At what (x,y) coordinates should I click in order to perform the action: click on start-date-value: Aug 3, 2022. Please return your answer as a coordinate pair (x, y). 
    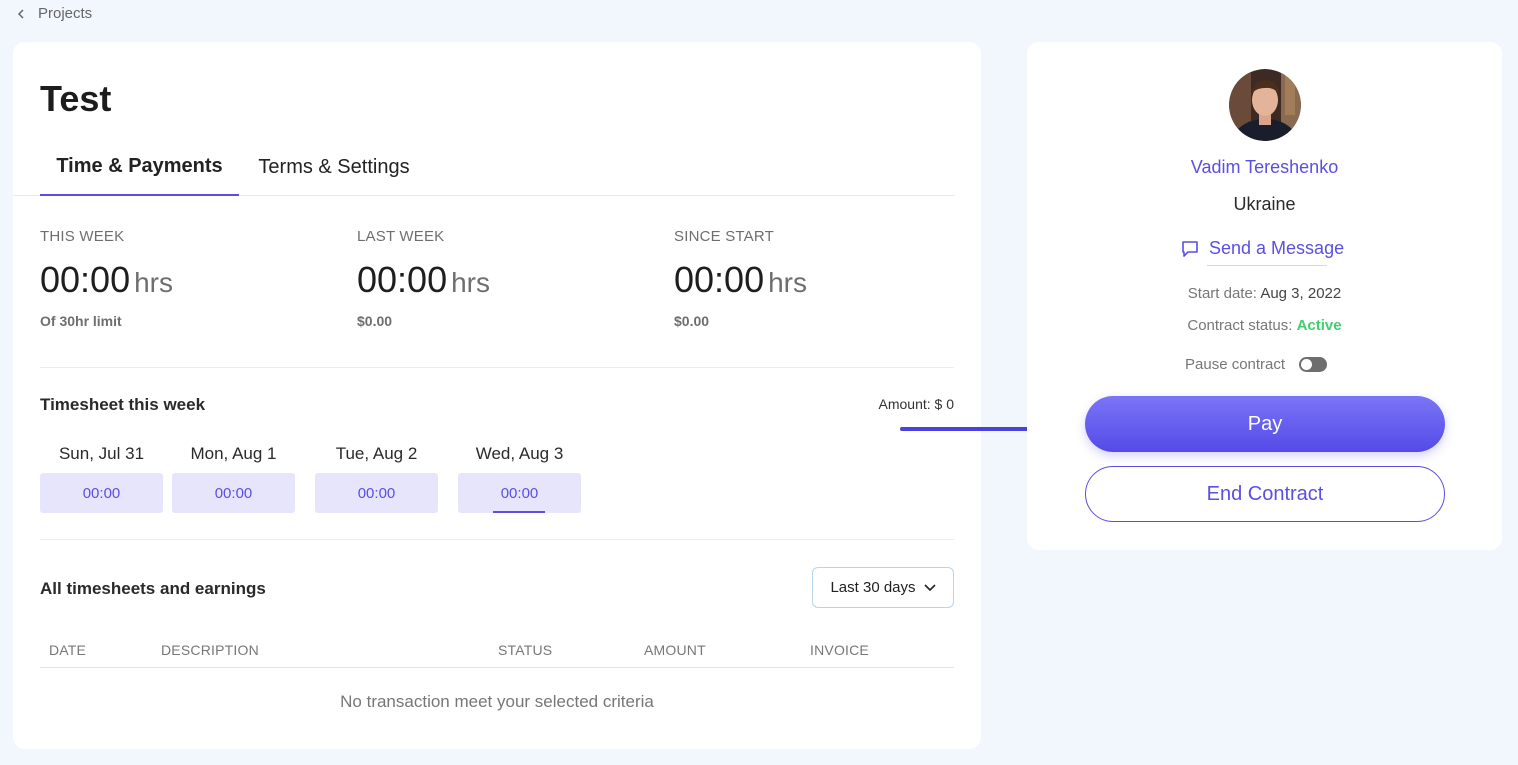
    Looking at the image, I should click on (1301, 293).